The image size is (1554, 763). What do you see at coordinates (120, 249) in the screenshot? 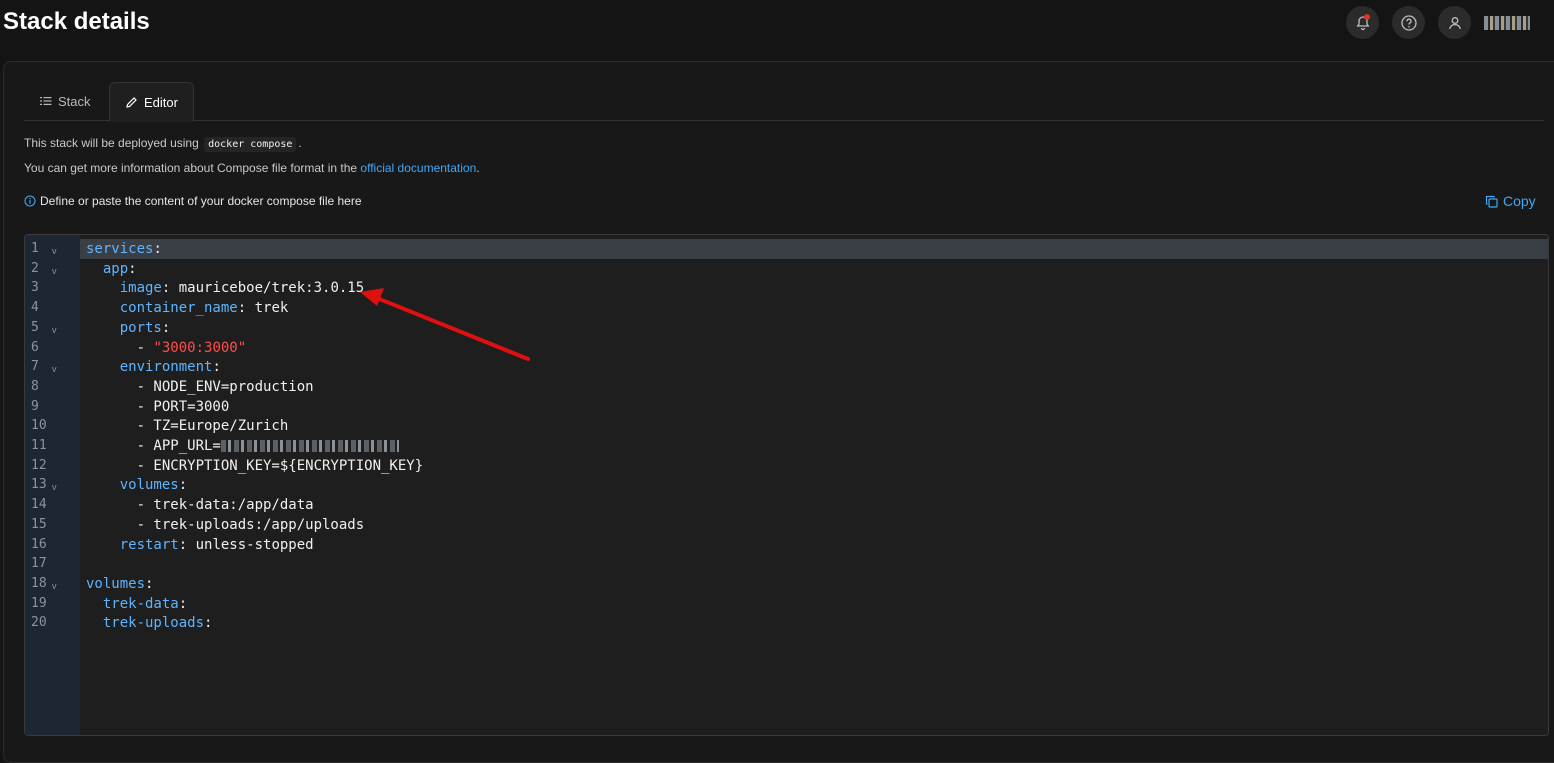
I see `yaml-key: services` at bounding box center [120, 249].